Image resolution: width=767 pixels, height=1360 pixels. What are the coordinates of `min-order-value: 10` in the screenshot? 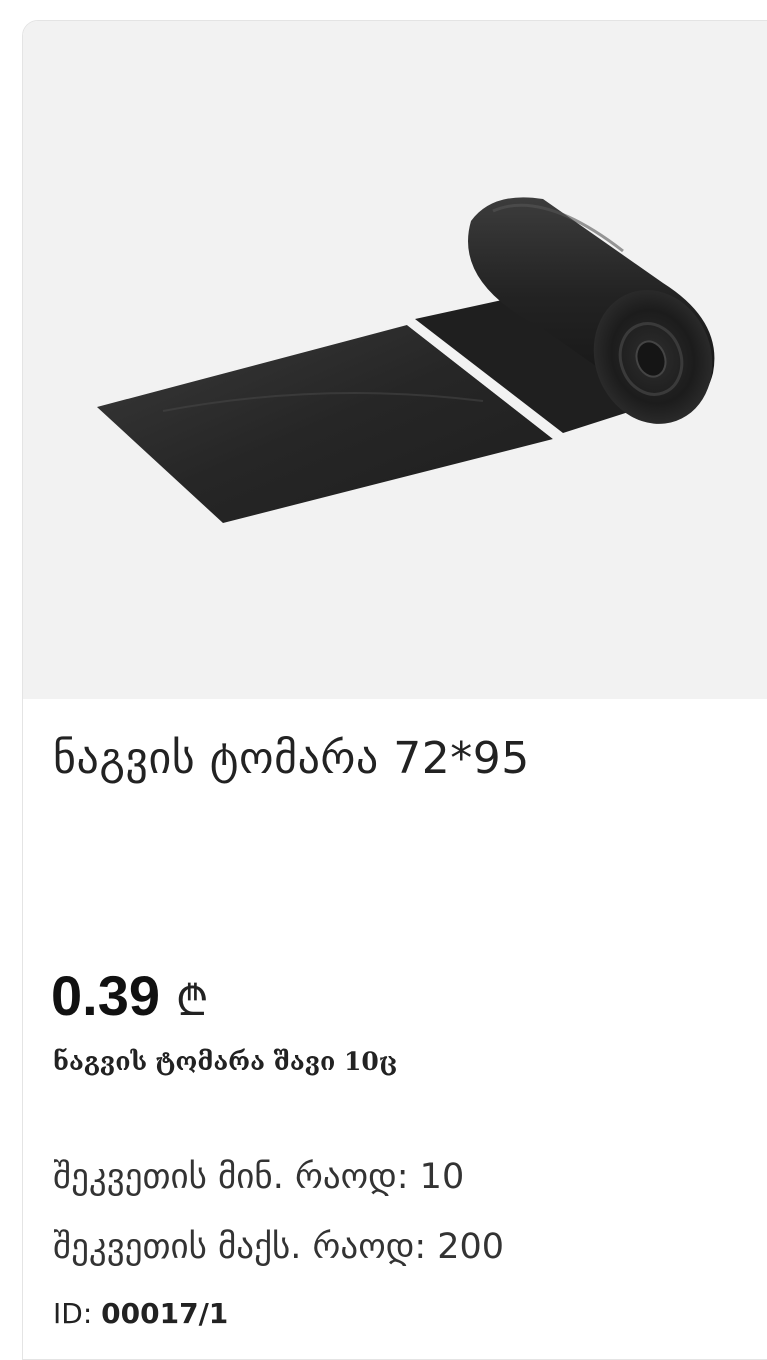 It's located at (442, 1177).